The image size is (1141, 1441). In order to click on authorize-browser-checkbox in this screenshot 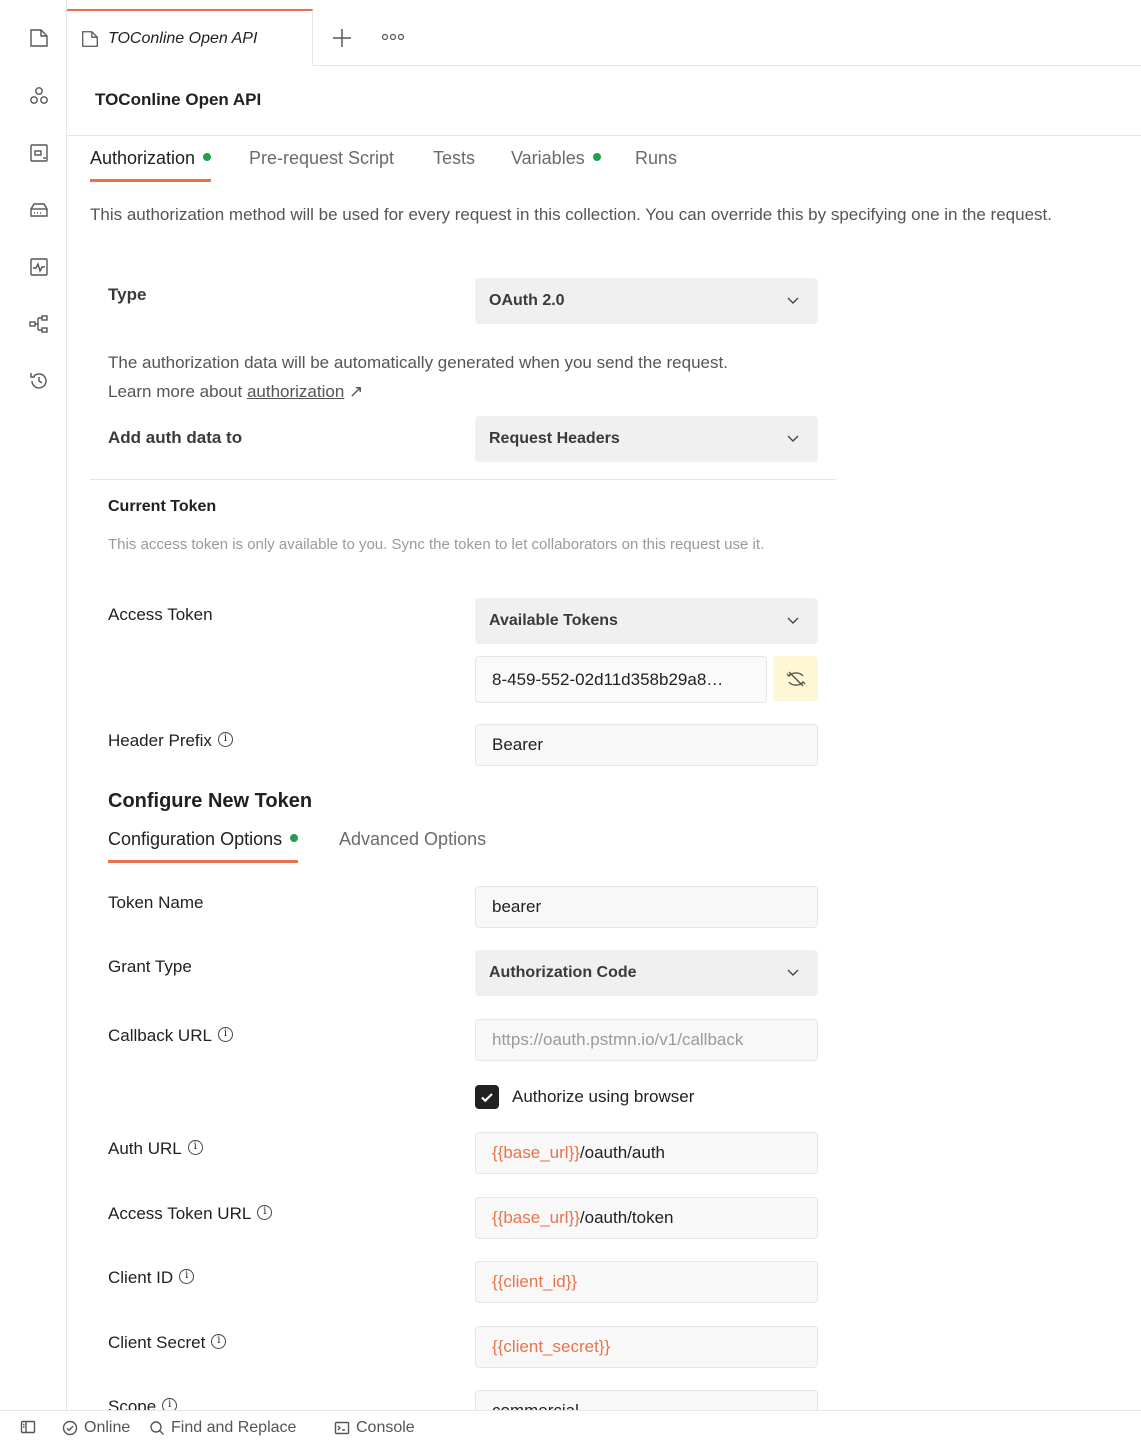, I will do `click(487, 1097)`.